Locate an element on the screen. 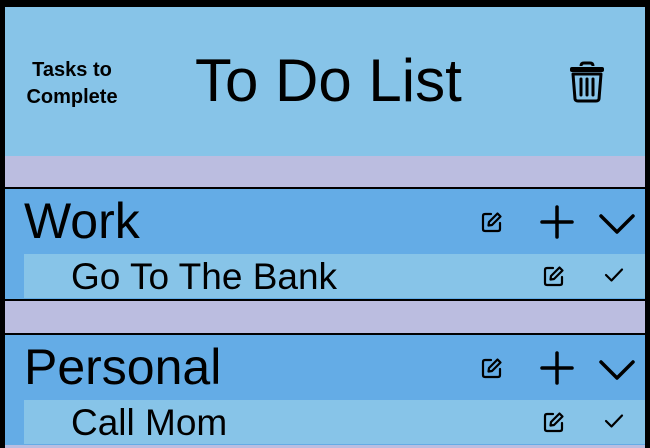  trash-icon is located at coordinates (587, 82).